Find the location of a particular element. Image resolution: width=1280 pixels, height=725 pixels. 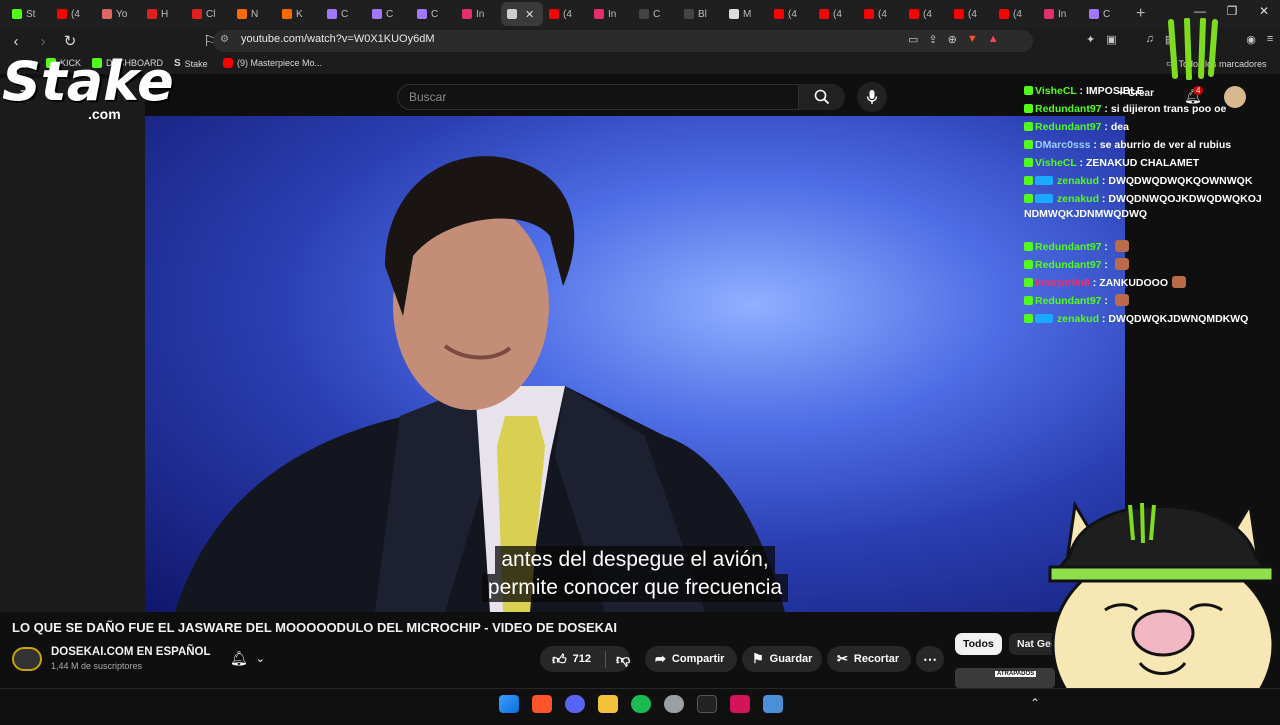

clip-button: ✂ Recortar is located at coordinates (869, 659).